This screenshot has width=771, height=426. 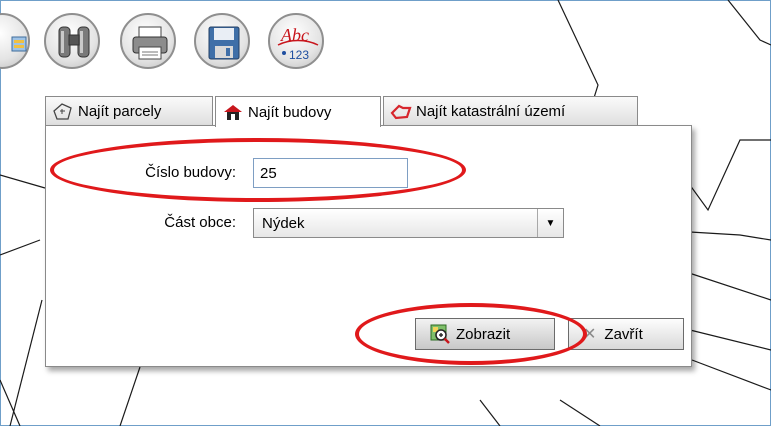 I want to click on show-button: Zobrazit, so click(x=485, y=334).